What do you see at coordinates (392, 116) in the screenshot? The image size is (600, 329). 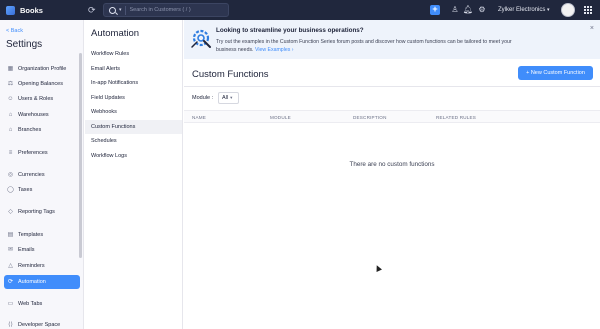 I see `table-header: NAME MODULE DESCRIPTION RELATED RULES` at bounding box center [392, 116].